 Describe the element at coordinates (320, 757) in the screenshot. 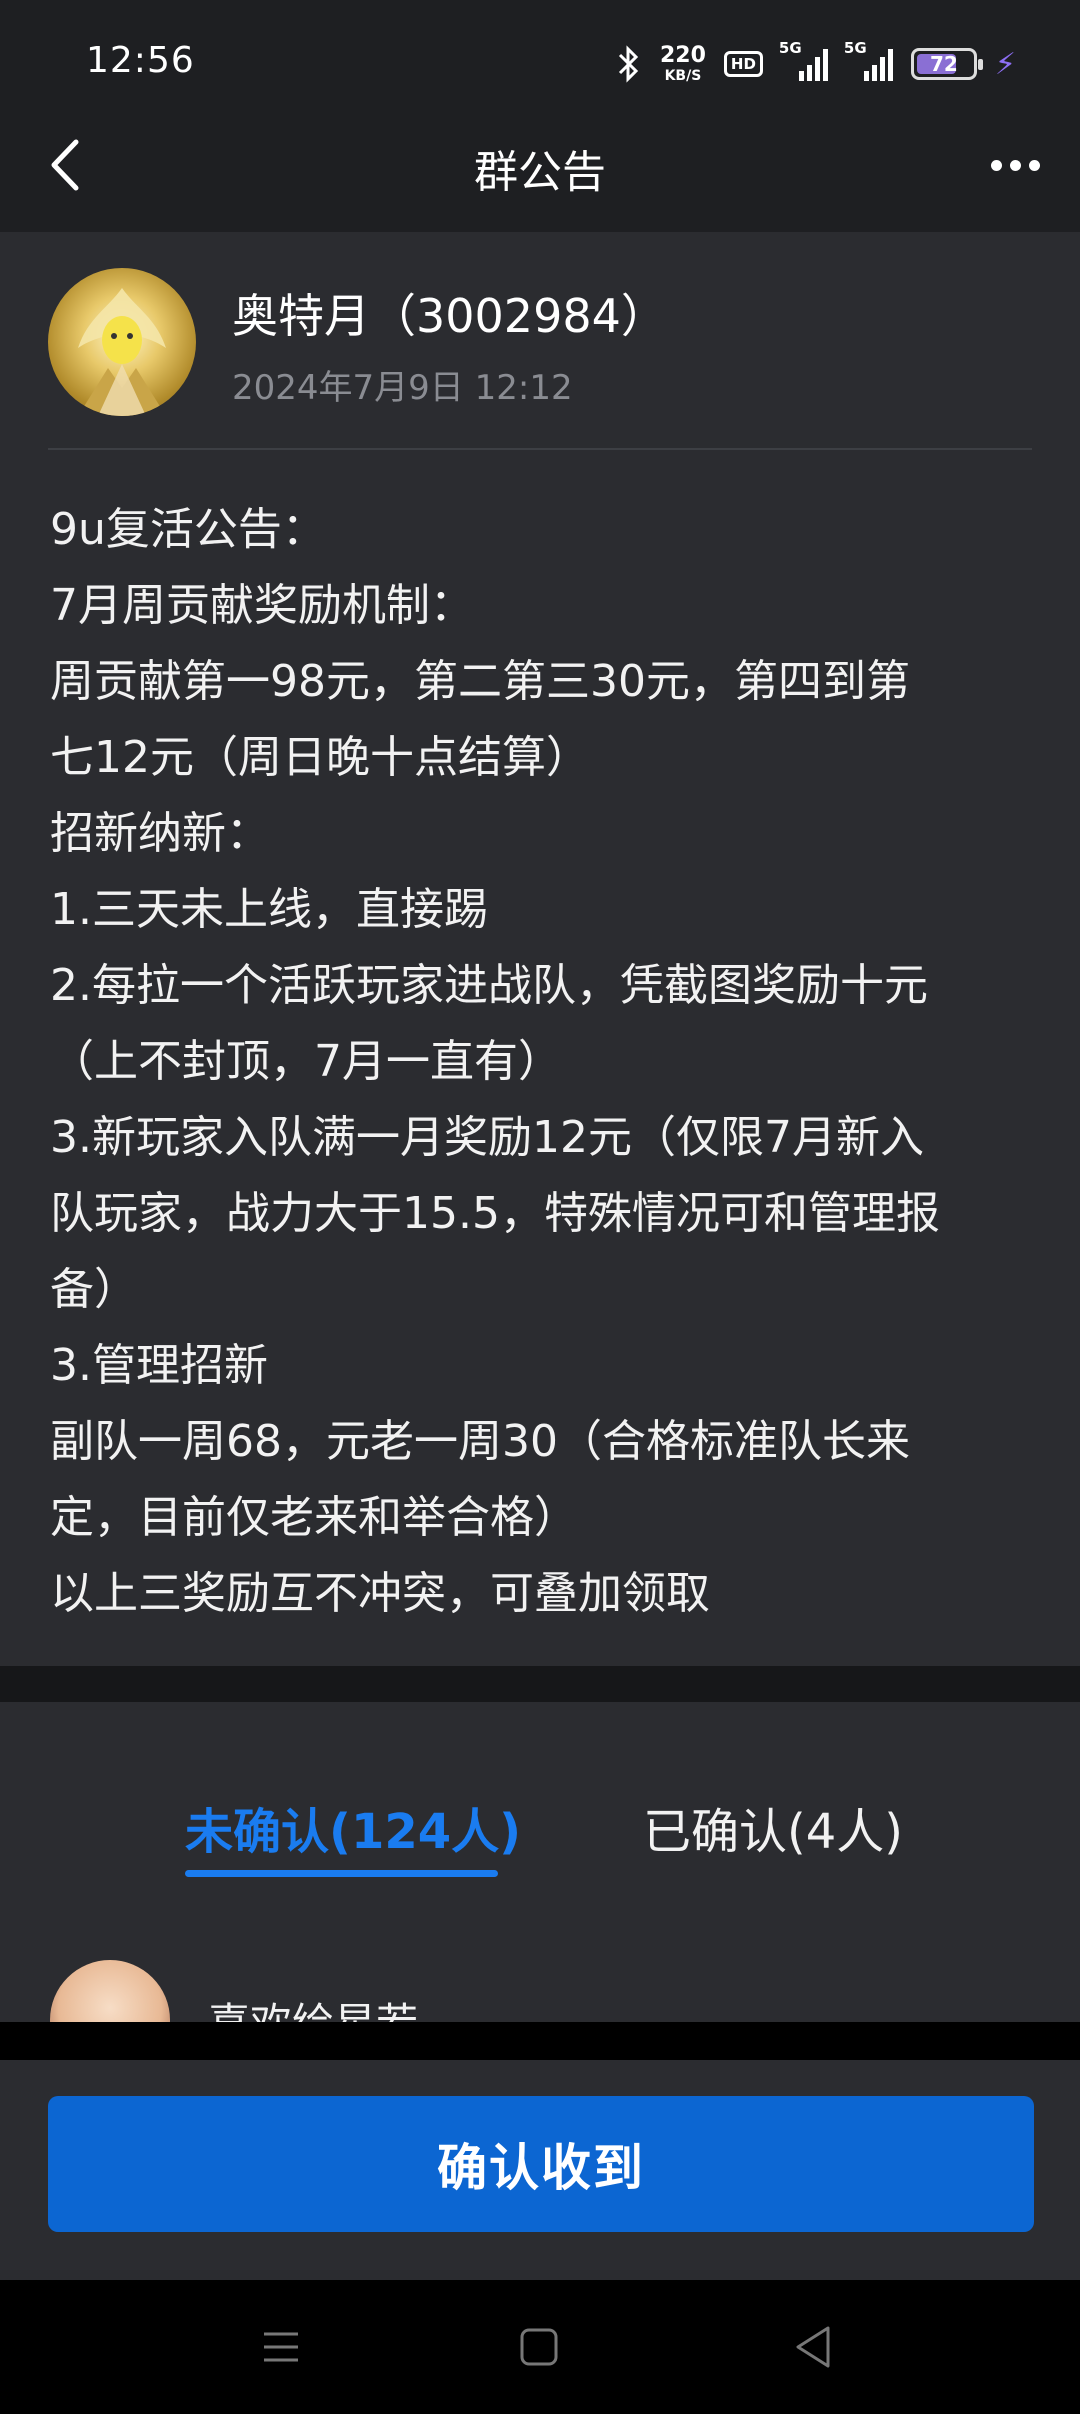

I see `content-line: 七12元（周日晚十点结算）` at that location.